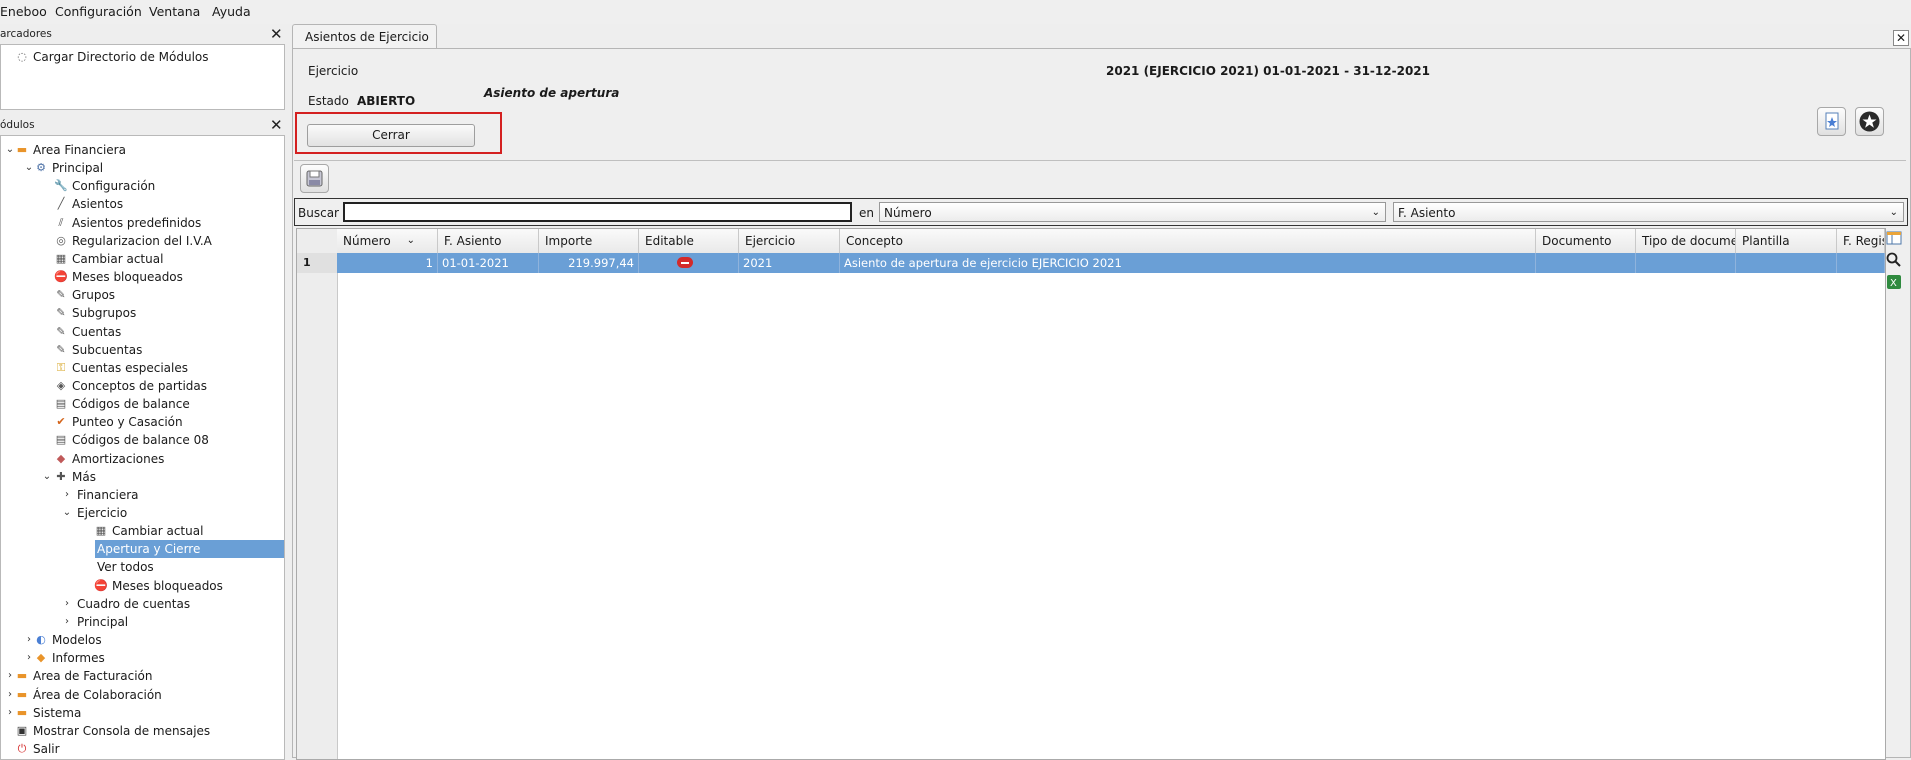 This screenshot has height=760, width=1911. I want to click on circle-star-icon, so click(1869, 121).